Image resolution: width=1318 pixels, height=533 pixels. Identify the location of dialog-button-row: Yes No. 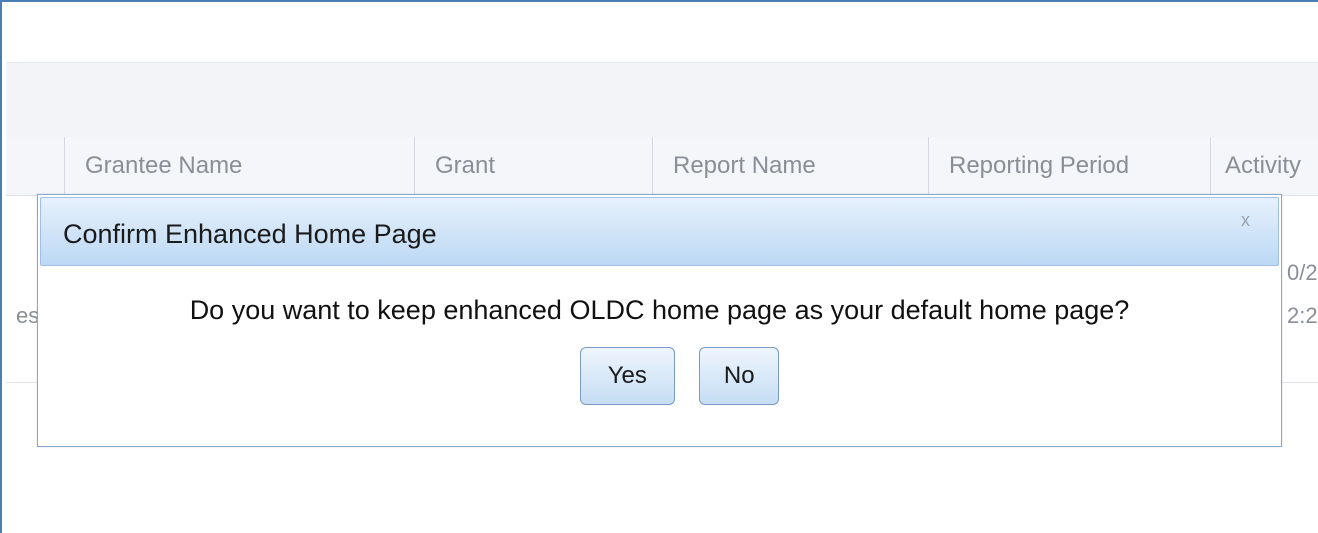
(659, 378).